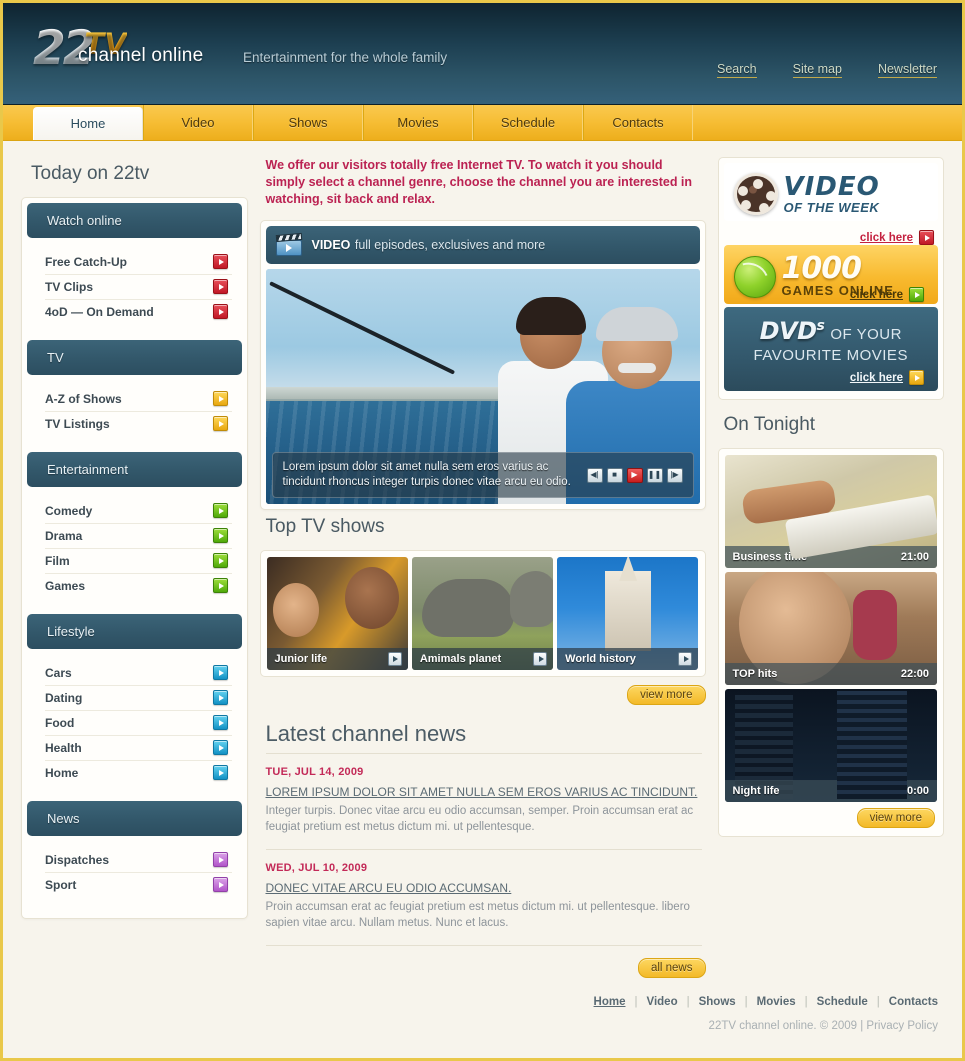 The image size is (965, 1061). What do you see at coordinates (483, 753) in the screenshot?
I see `divider` at bounding box center [483, 753].